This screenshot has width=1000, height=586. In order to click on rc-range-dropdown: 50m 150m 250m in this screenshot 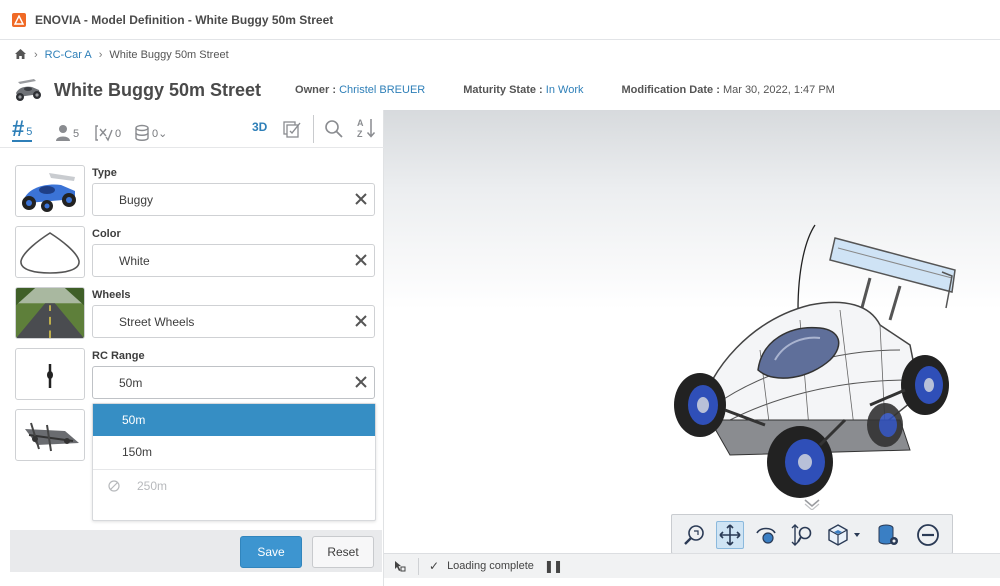, I will do `click(234, 462)`.